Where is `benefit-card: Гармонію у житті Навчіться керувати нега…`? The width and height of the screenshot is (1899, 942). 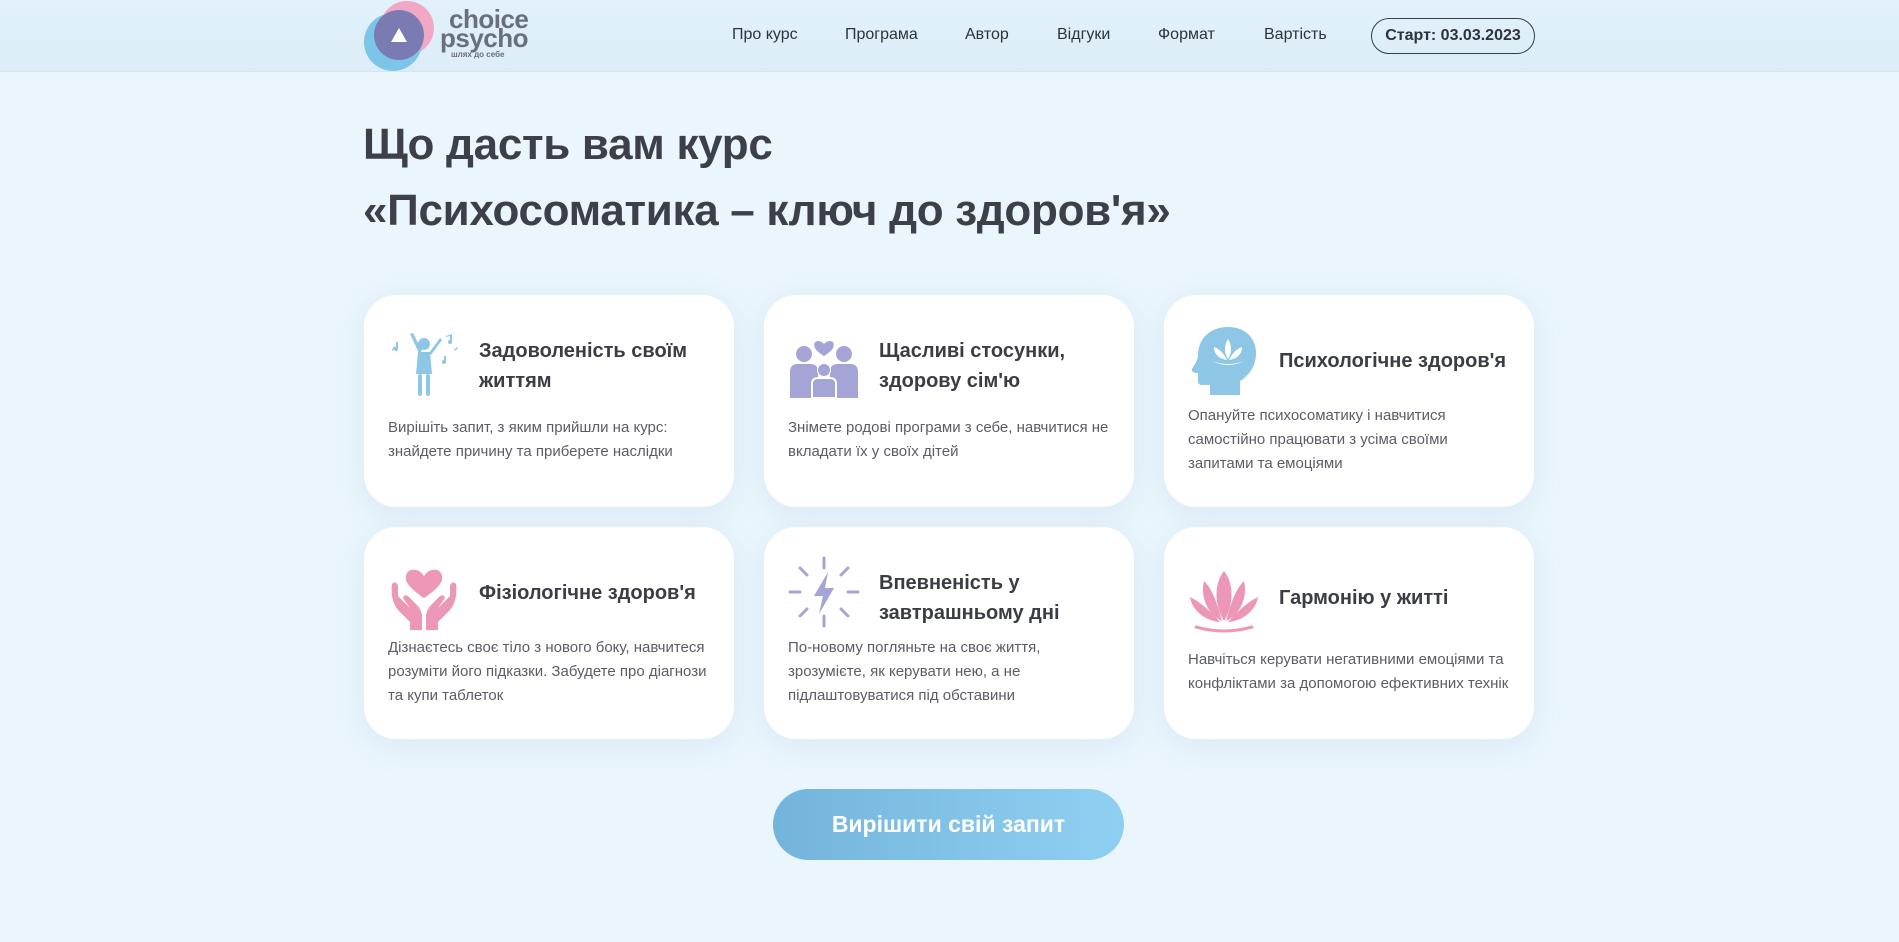
benefit-card: Гармонію у житті Навчіться керувати нега… is located at coordinates (1349, 633).